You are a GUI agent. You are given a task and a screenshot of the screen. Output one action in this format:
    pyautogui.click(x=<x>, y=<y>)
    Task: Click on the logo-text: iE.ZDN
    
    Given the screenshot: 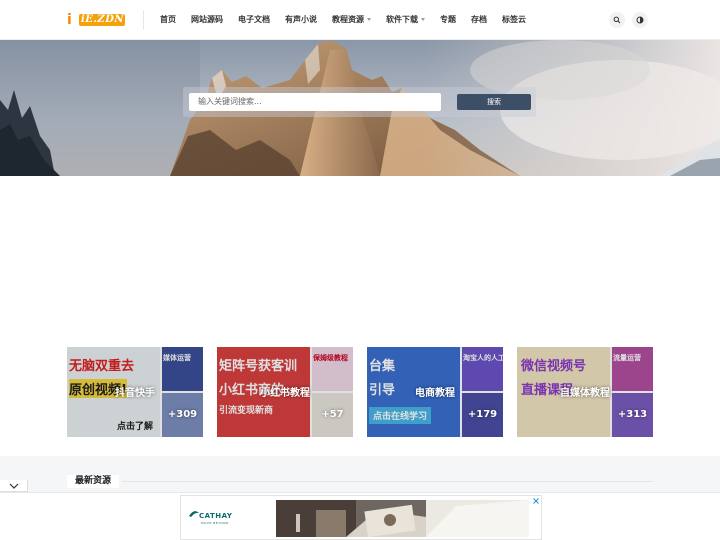 What is the action you would take?
    pyautogui.click(x=103, y=19)
    